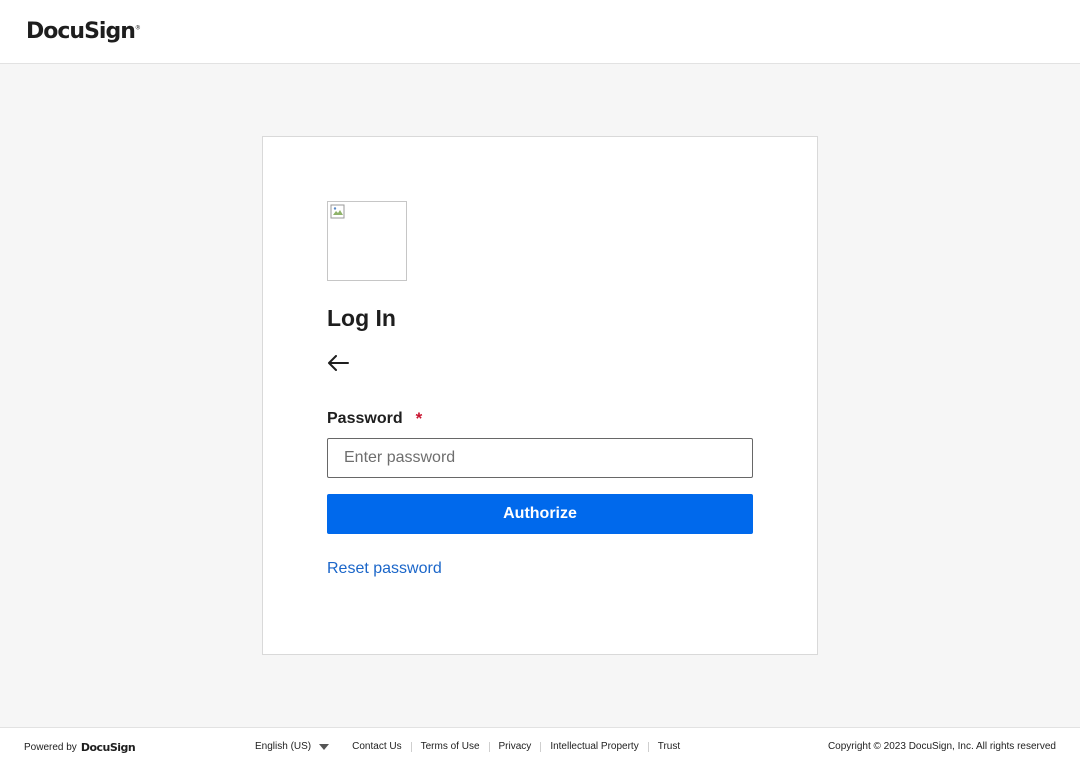  What do you see at coordinates (283, 746) in the screenshot?
I see `language-label: English (US)` at bounding box center [283, 746].